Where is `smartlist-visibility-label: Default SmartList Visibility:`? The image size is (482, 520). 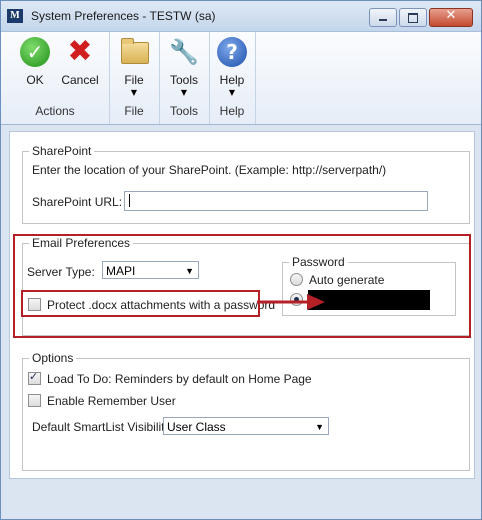 smartlist-visibility-label: Default SmartList Visibility: is located at coordinates (103, 427).